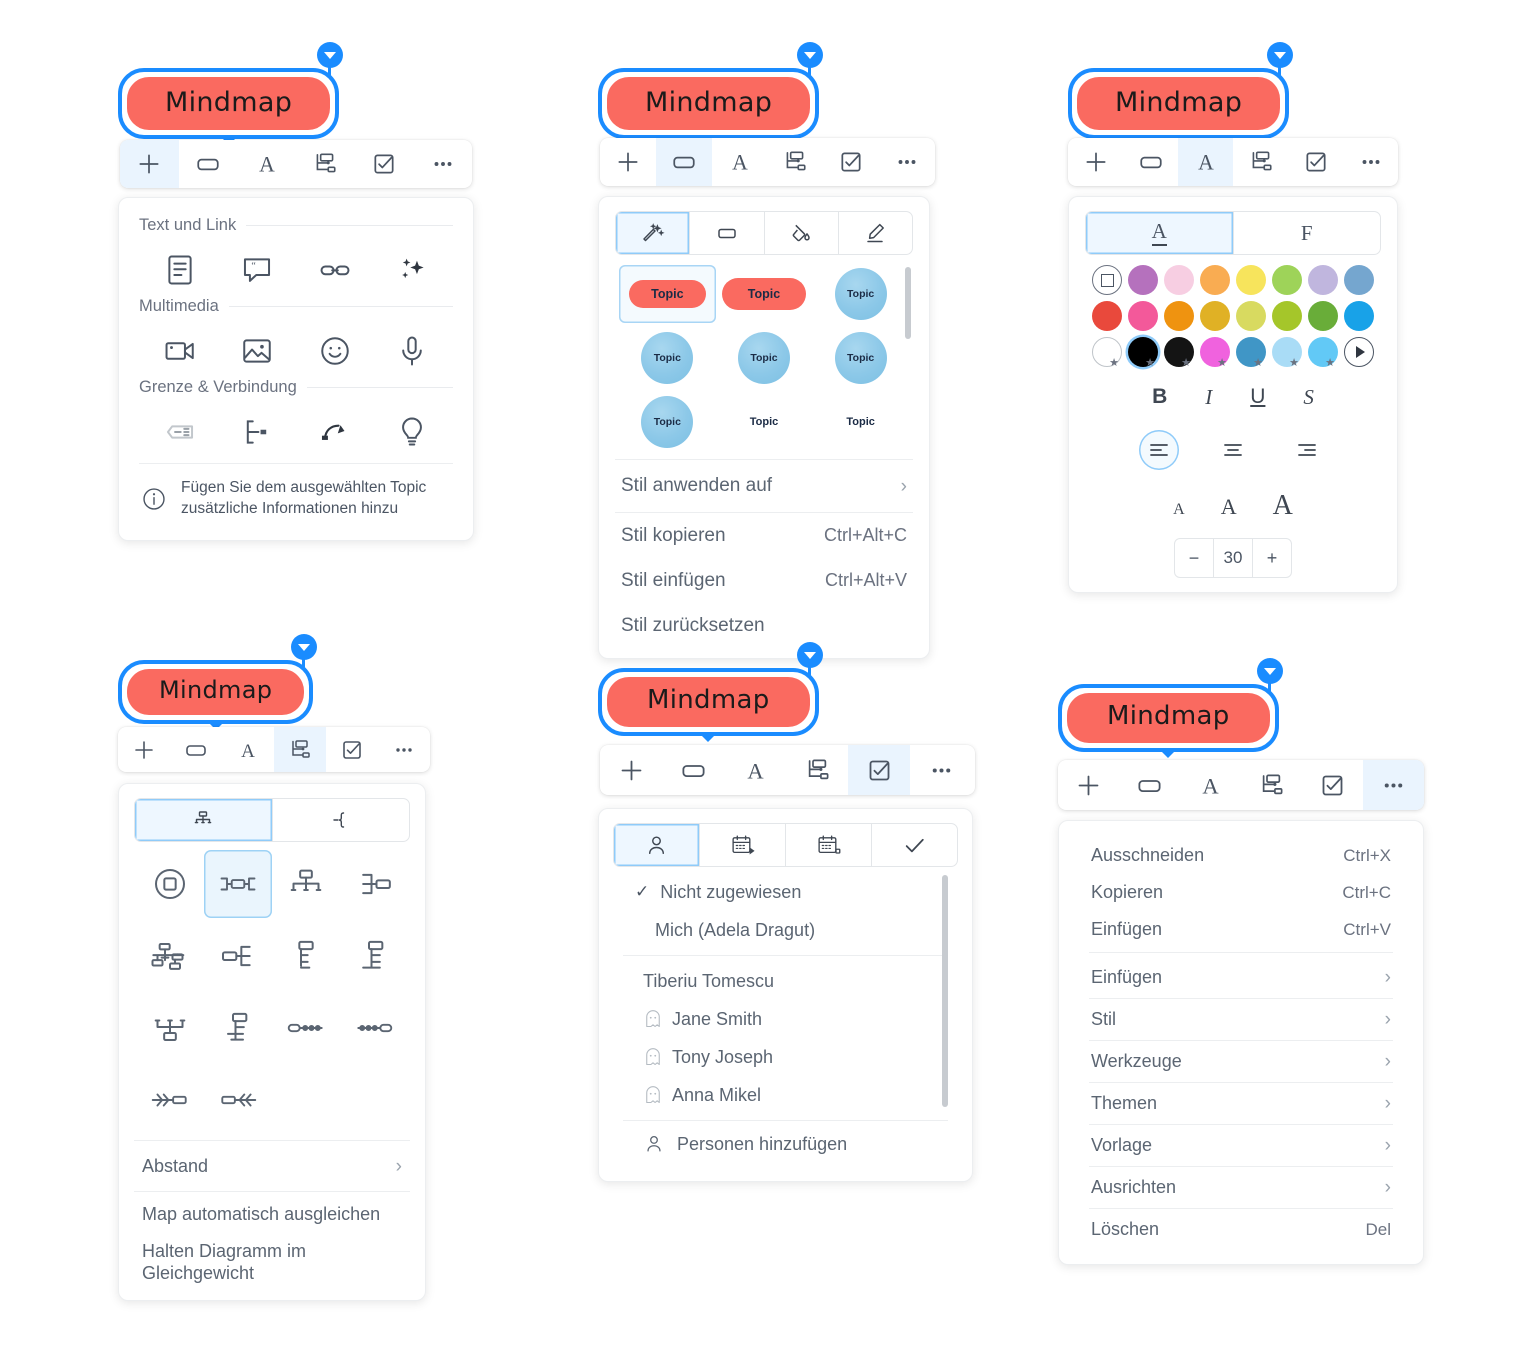  What do you see at coordinates (1241, 1103) in the screenshot?
I see `menu-item-themen: Themen ›` at bounding box center [1241, 1103].